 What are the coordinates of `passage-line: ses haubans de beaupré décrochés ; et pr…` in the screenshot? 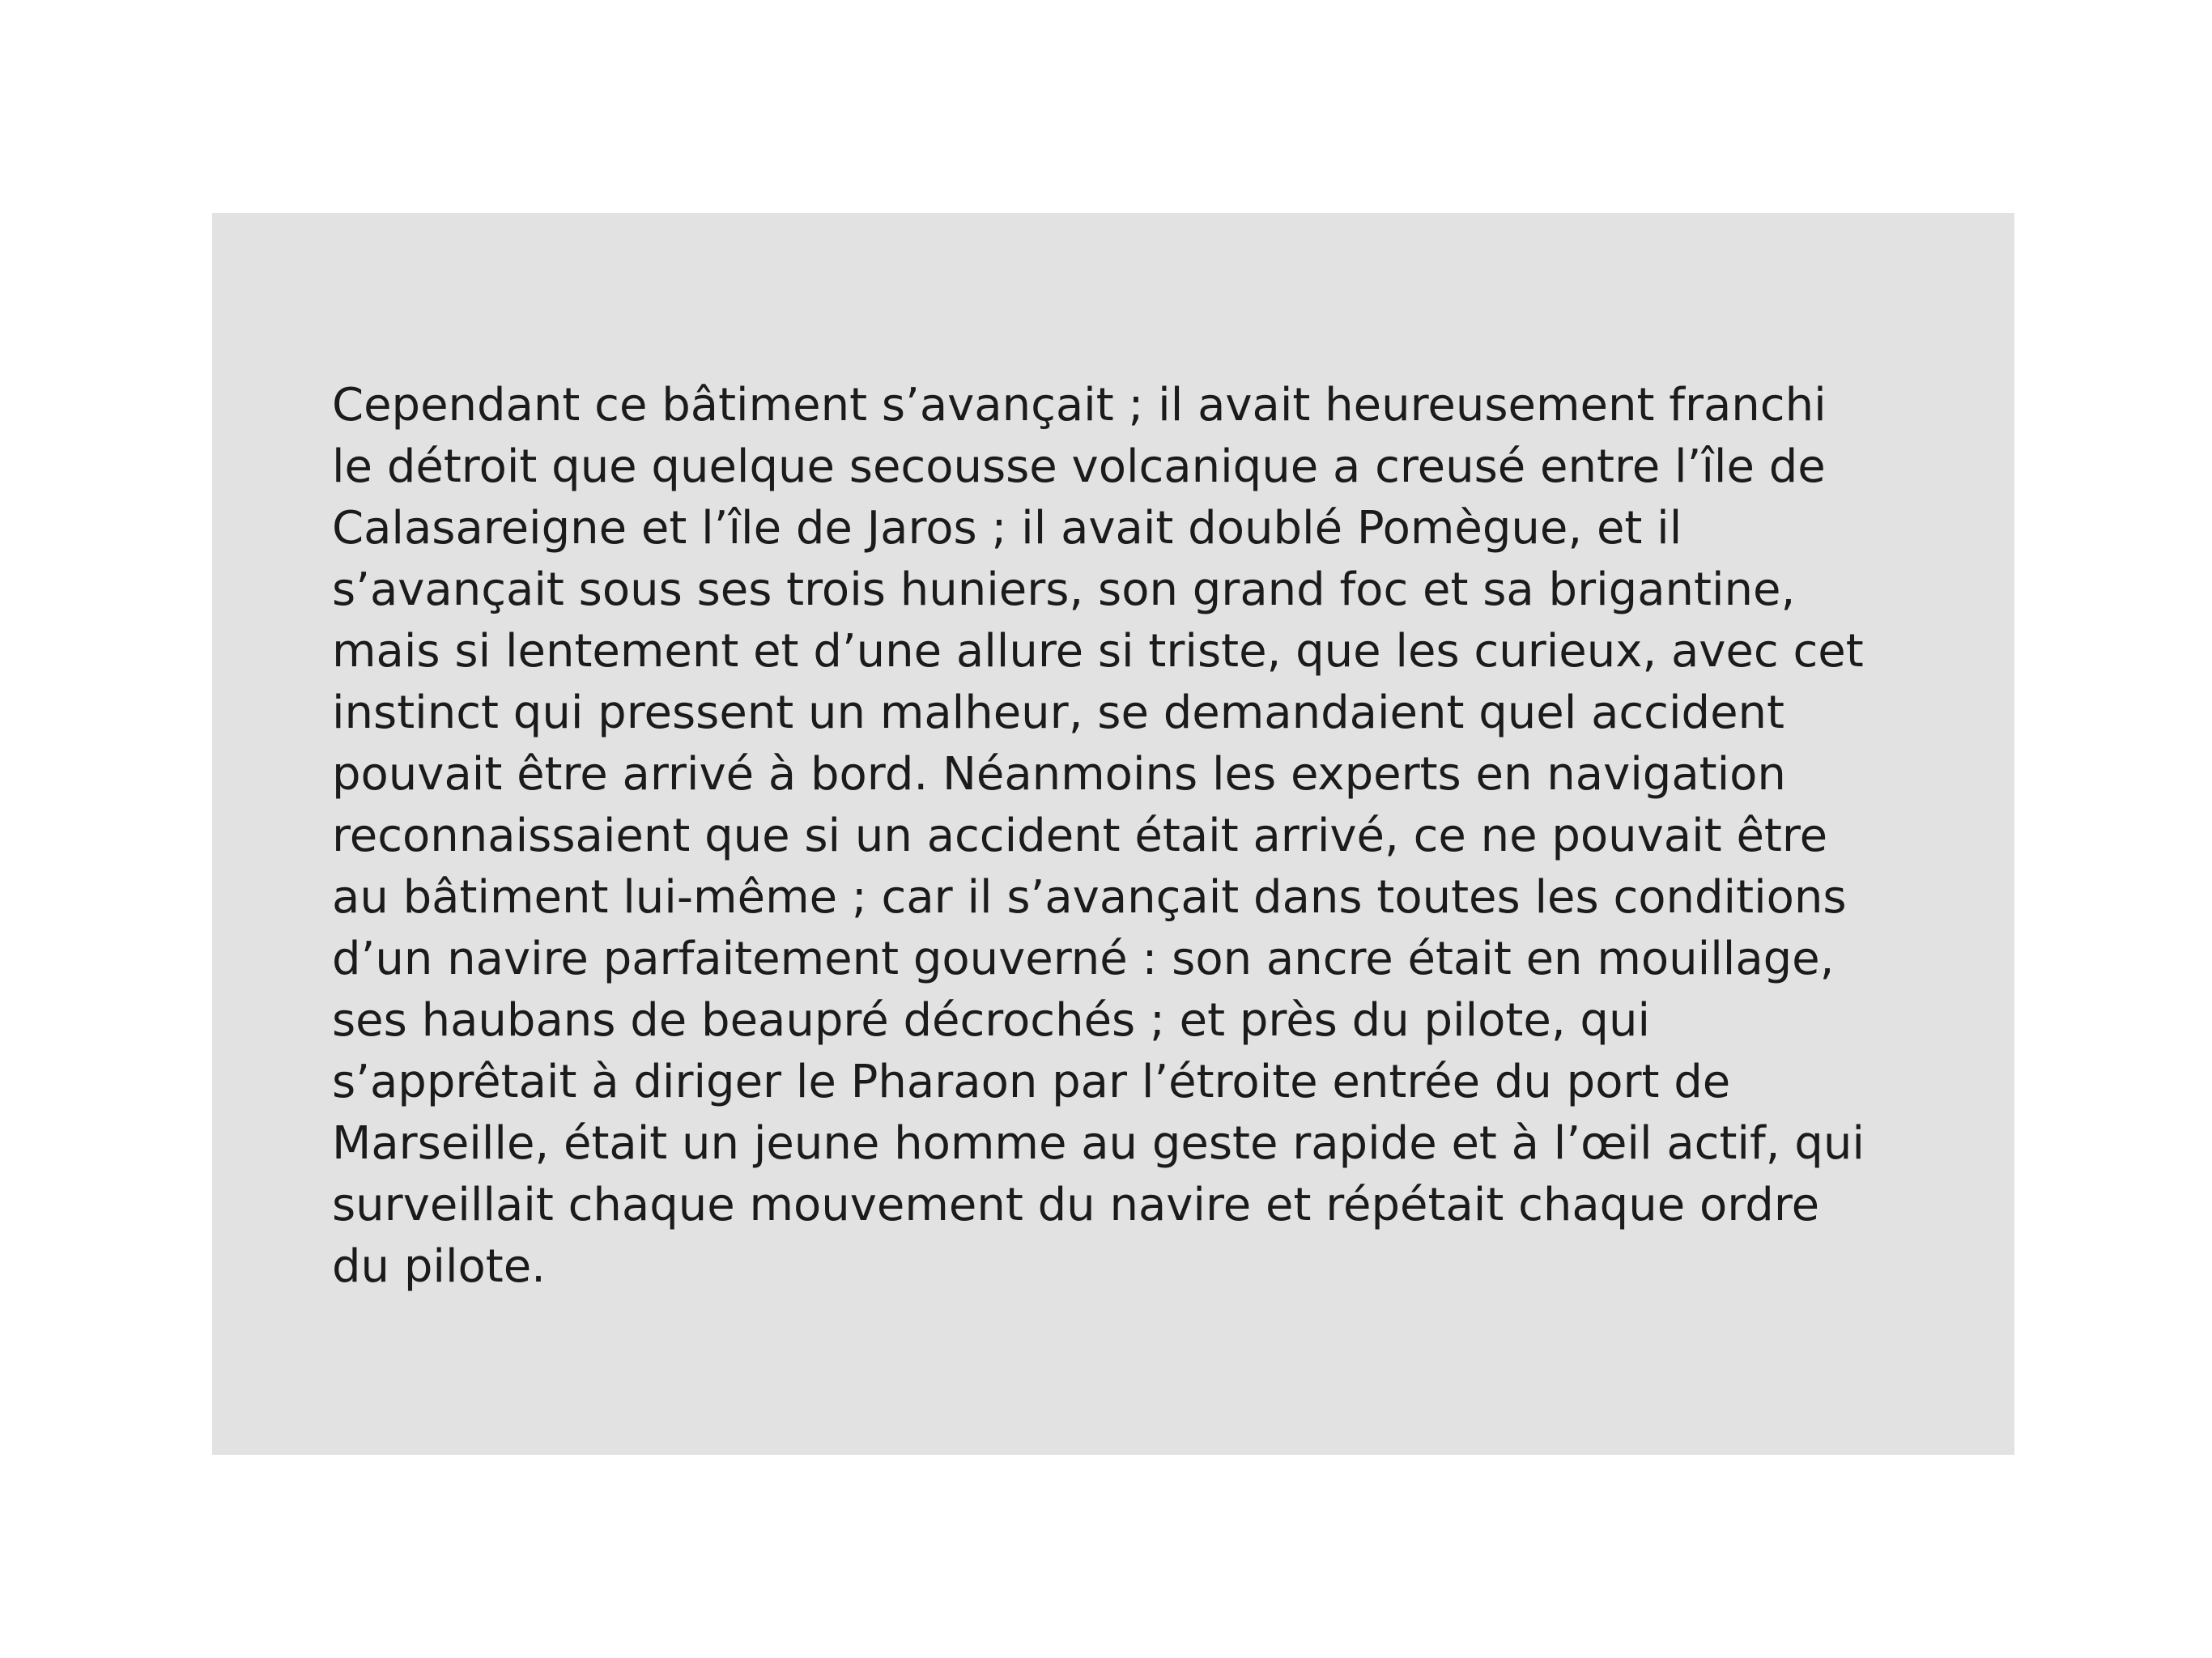 It's located at (992, 1020).